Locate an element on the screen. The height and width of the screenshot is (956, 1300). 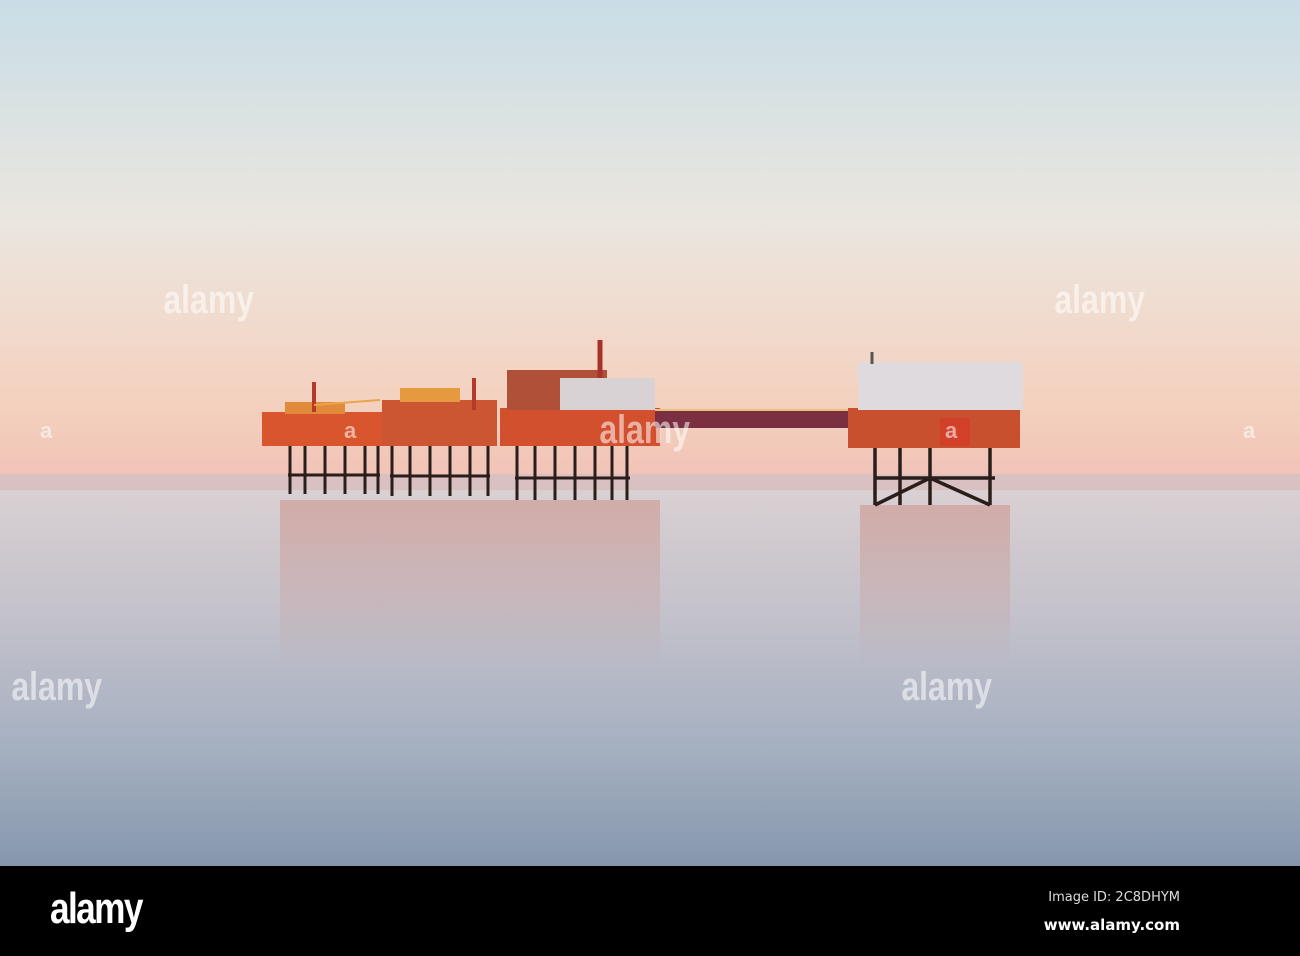
alamy-logo: alamy is located at coordinates (96, 908).